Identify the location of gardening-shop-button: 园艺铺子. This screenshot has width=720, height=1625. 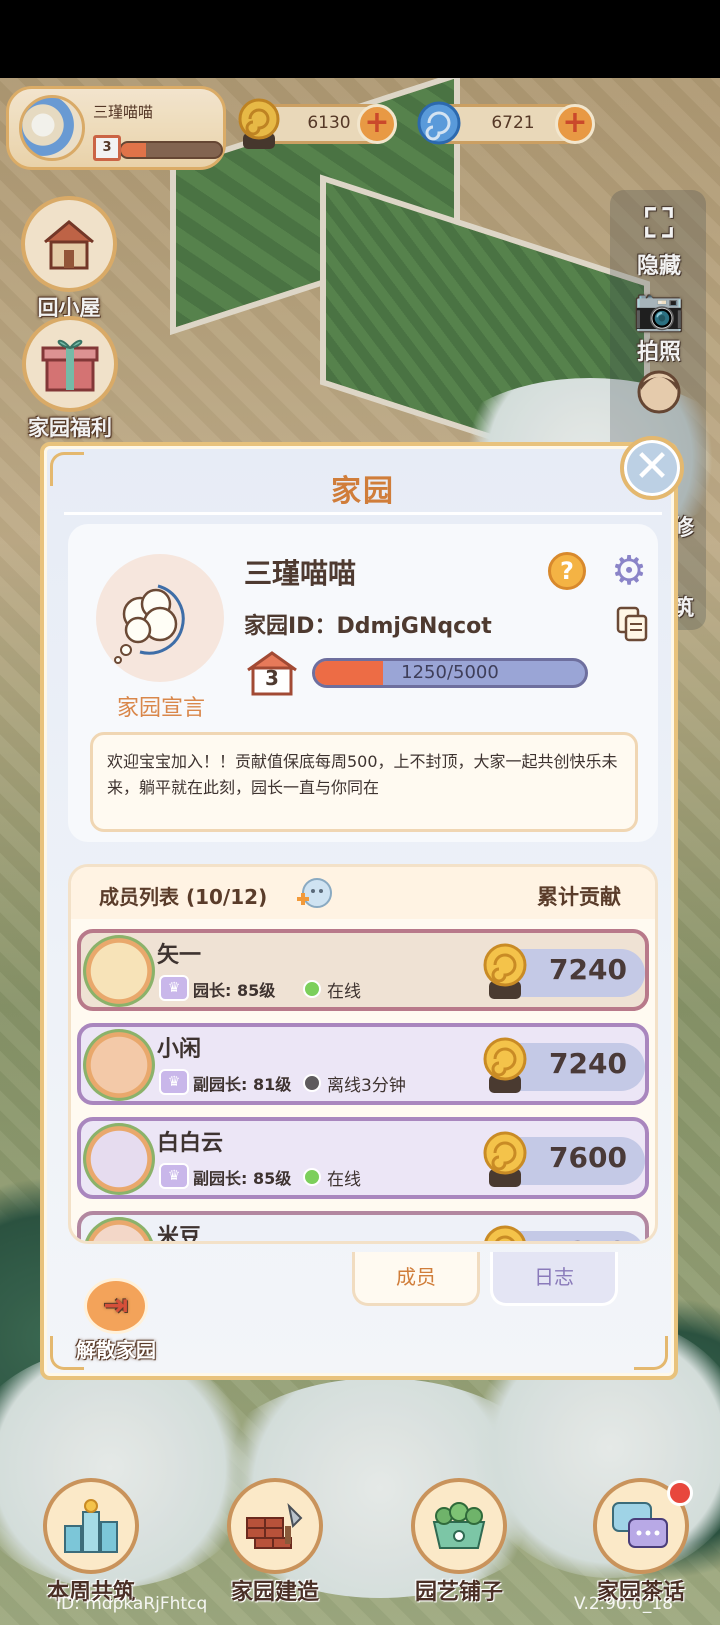
(459, 1542).